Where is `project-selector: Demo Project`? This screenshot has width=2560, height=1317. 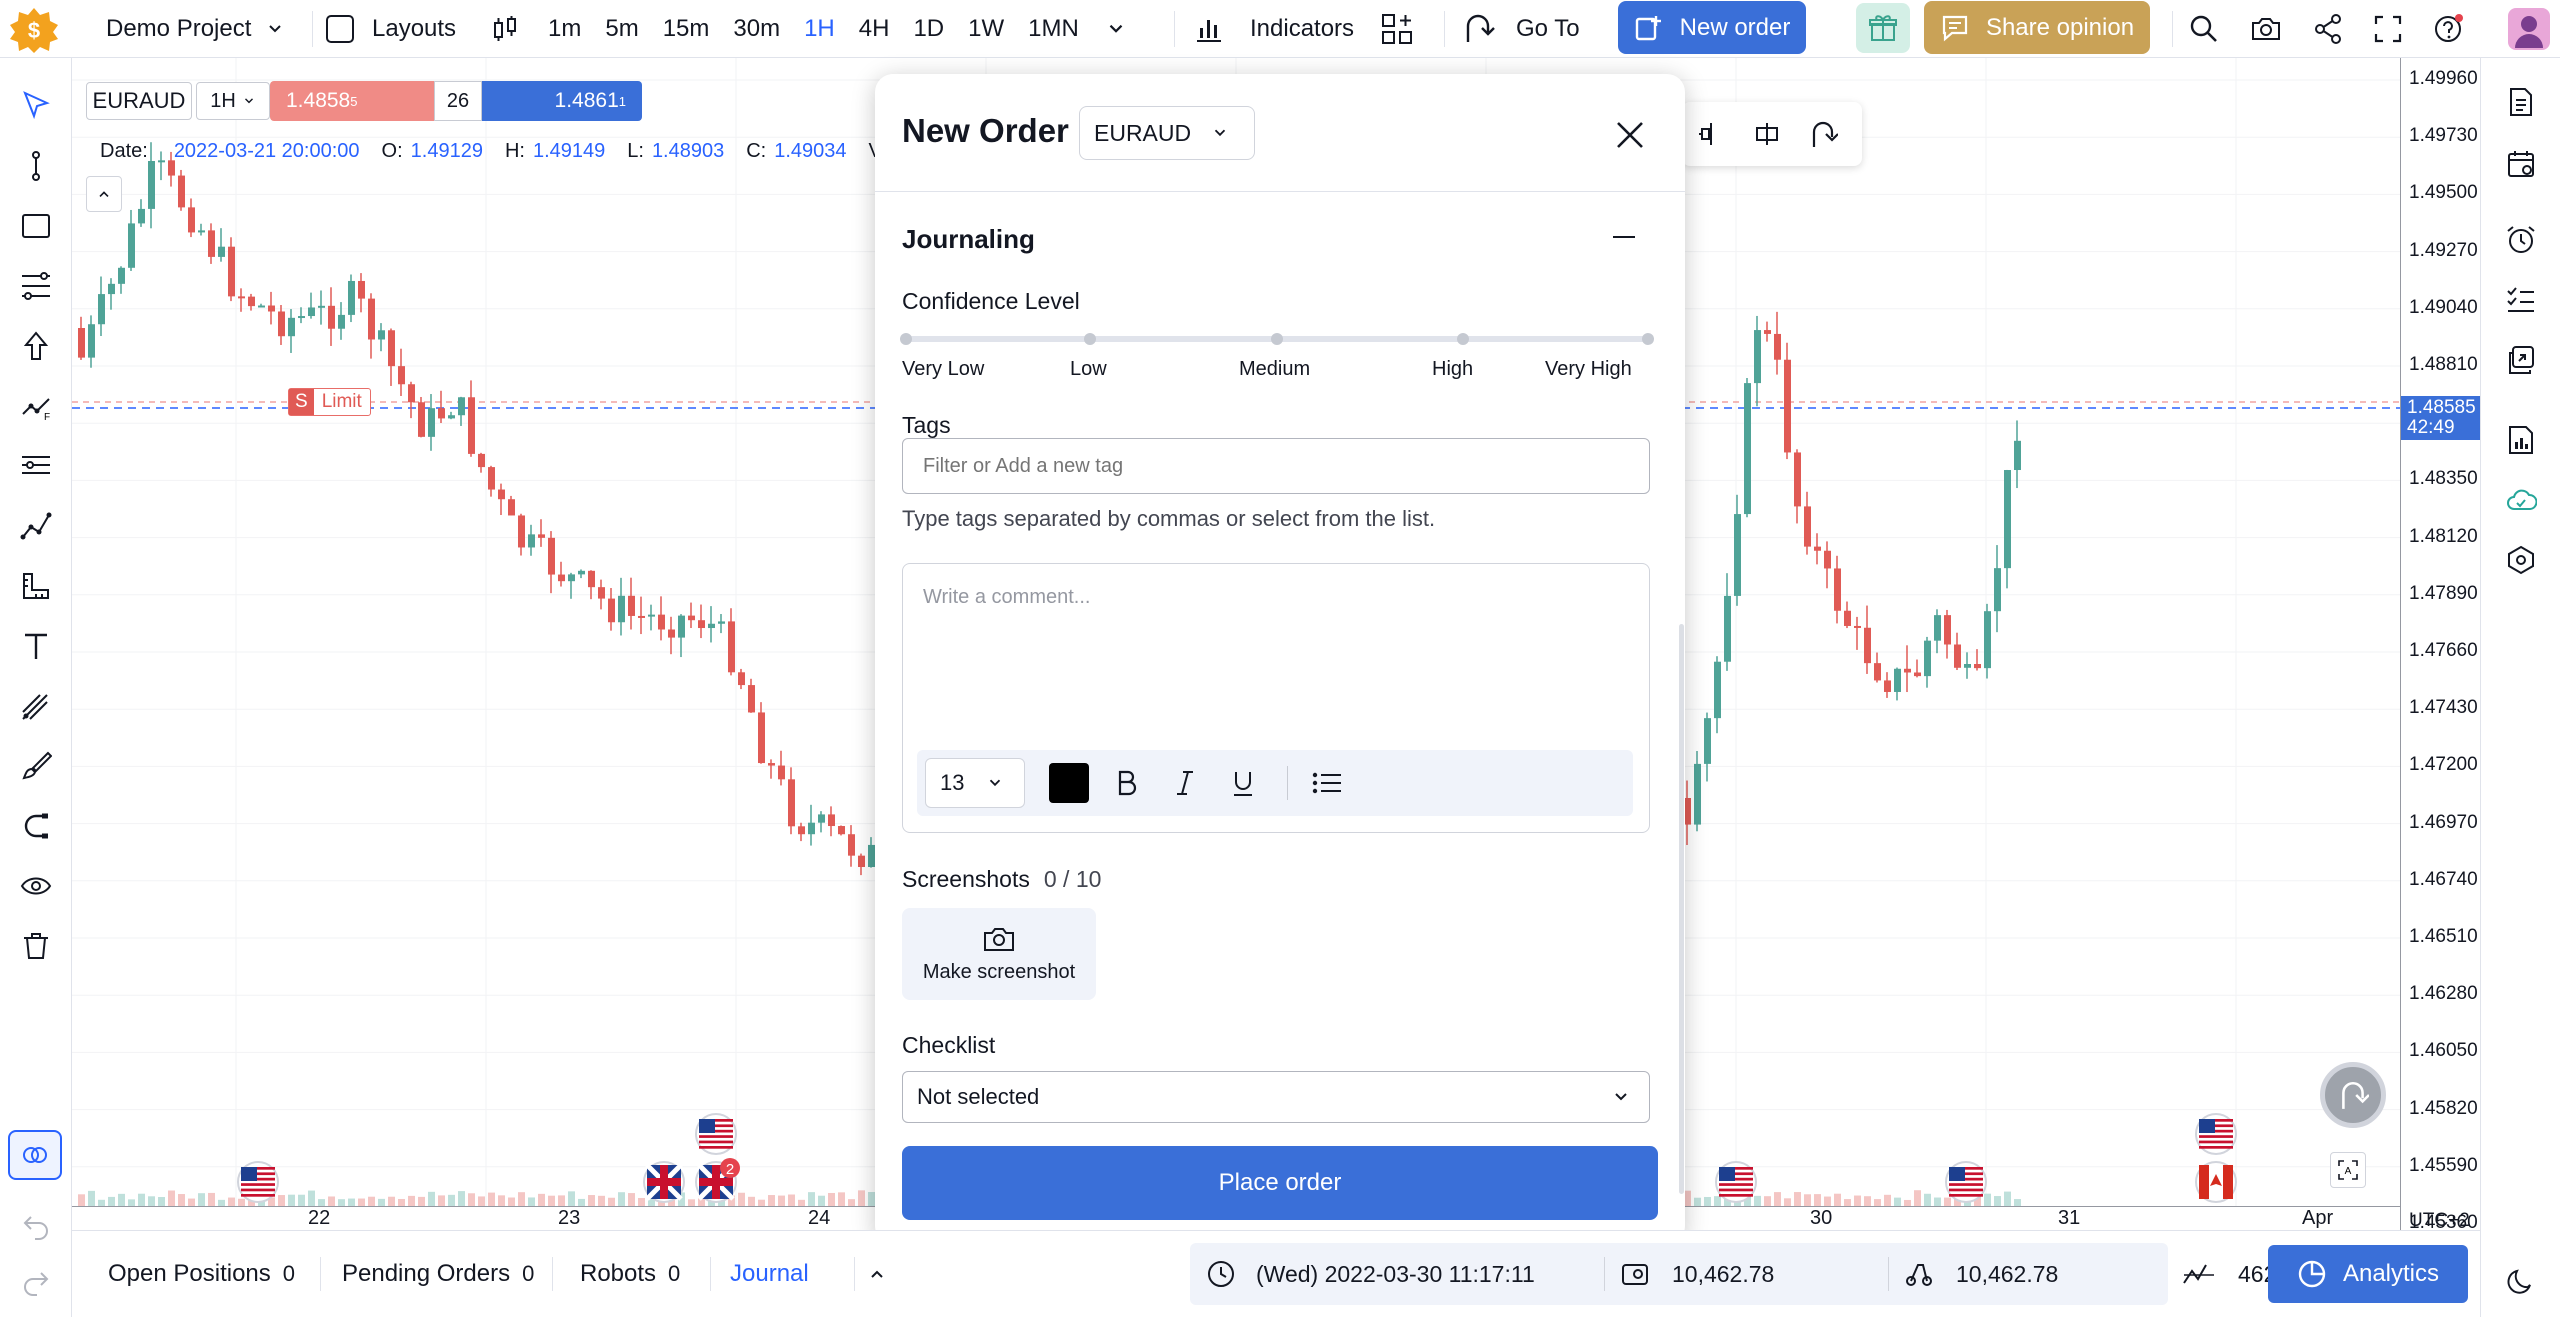
project-selector: Demo Project is located at coordinates (195, 29).